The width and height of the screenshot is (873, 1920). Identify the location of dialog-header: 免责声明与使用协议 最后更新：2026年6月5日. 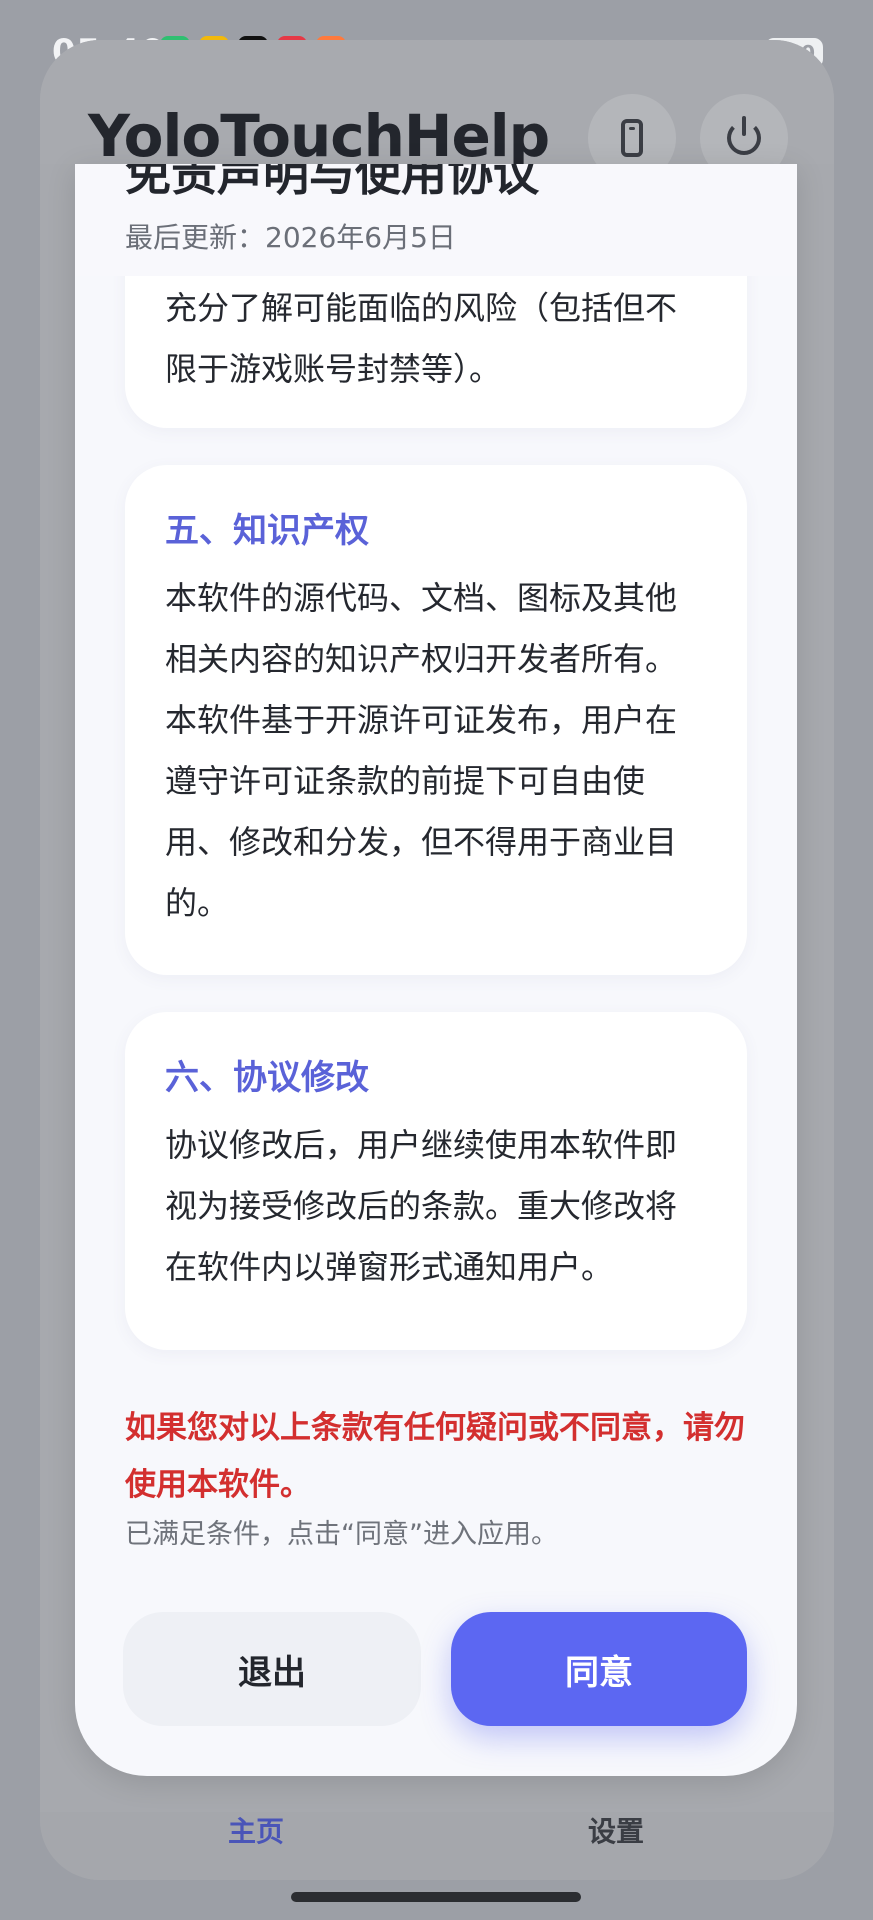
(436, 220).